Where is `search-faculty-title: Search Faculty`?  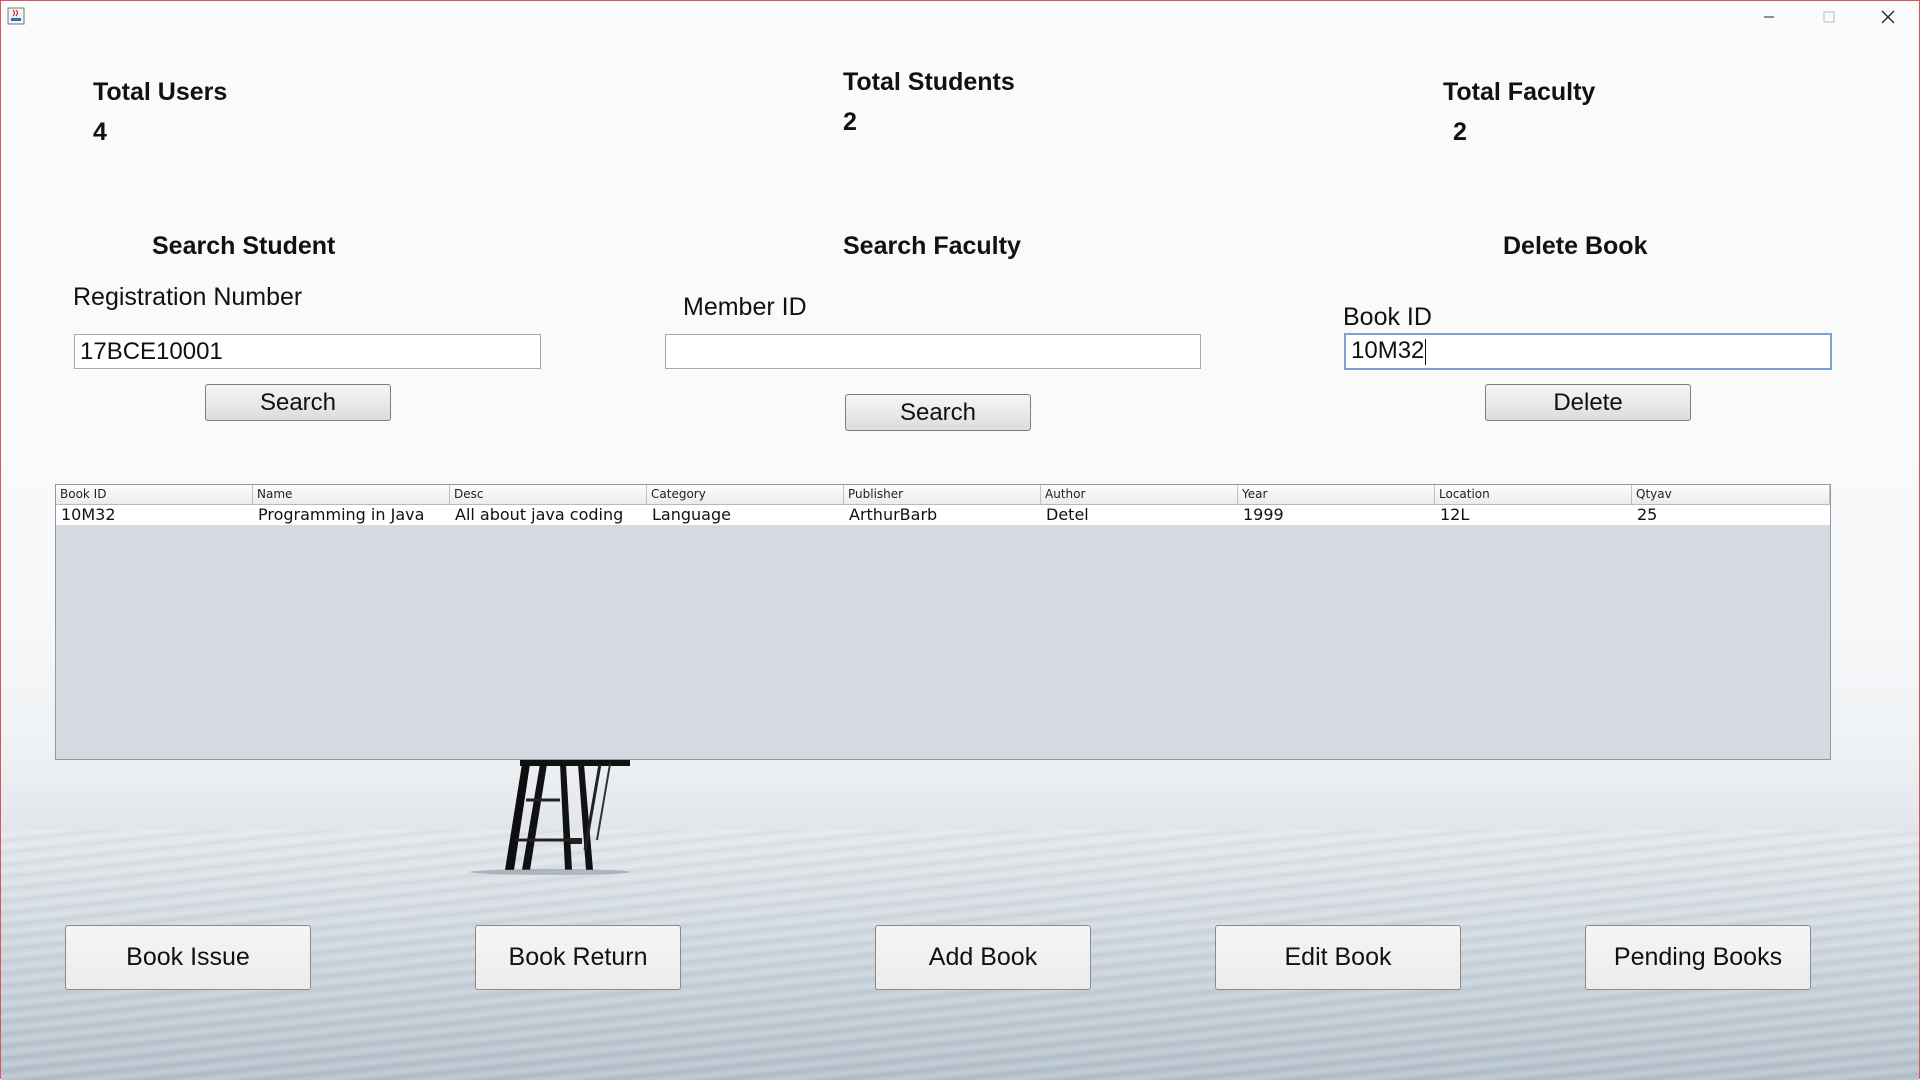 search-faculty-title: Search Faculty is located at coordinates (932, 246).